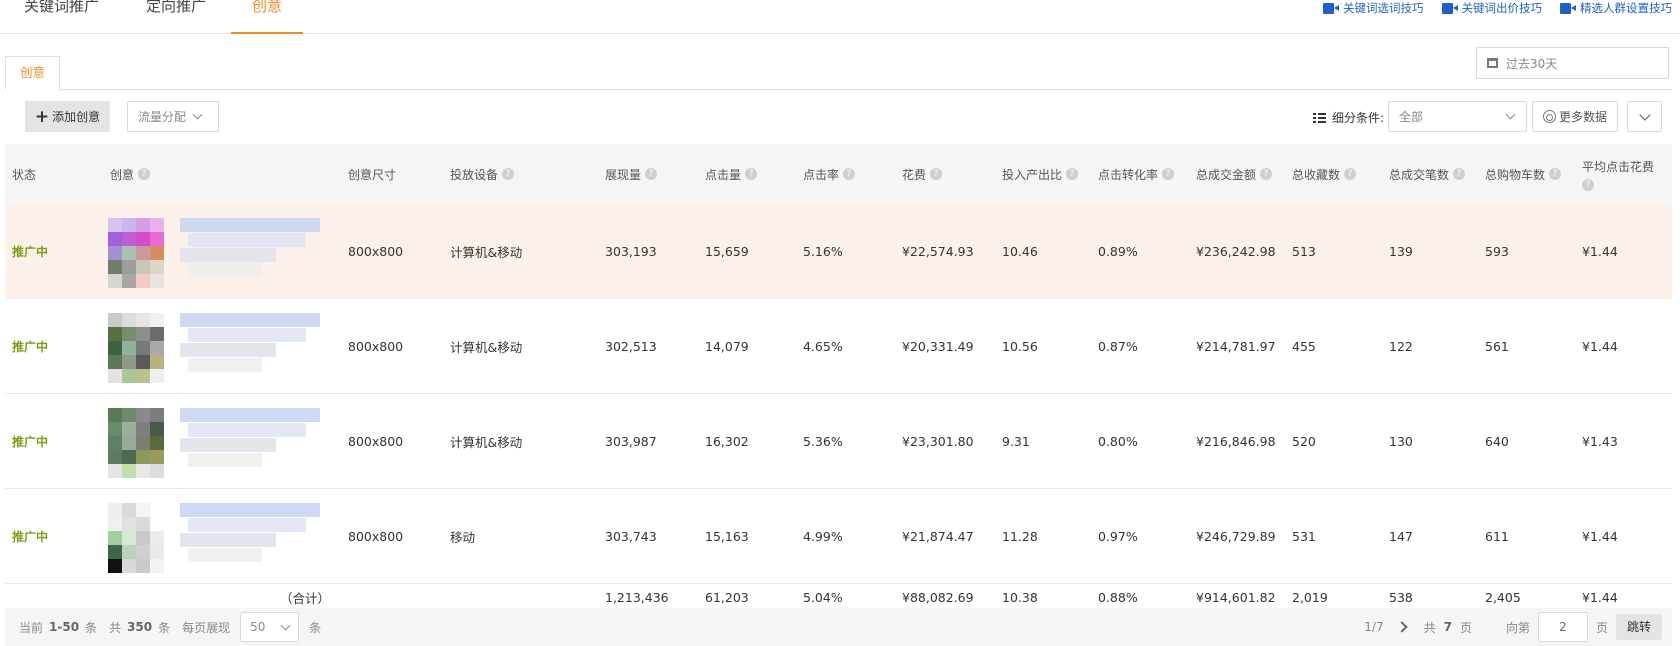  I want to click on cell-orders: 130, so click(1401, 441).